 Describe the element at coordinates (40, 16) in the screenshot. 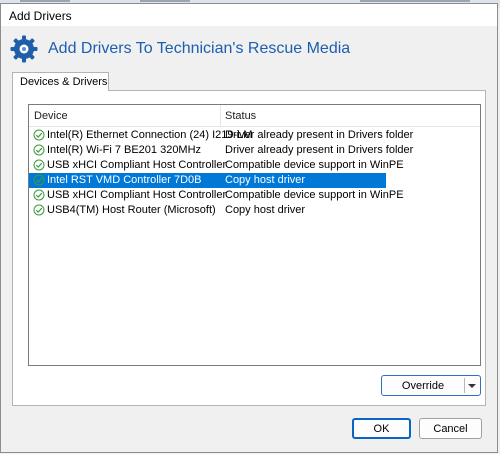

I see `window-title: Add Drivers` at that location.